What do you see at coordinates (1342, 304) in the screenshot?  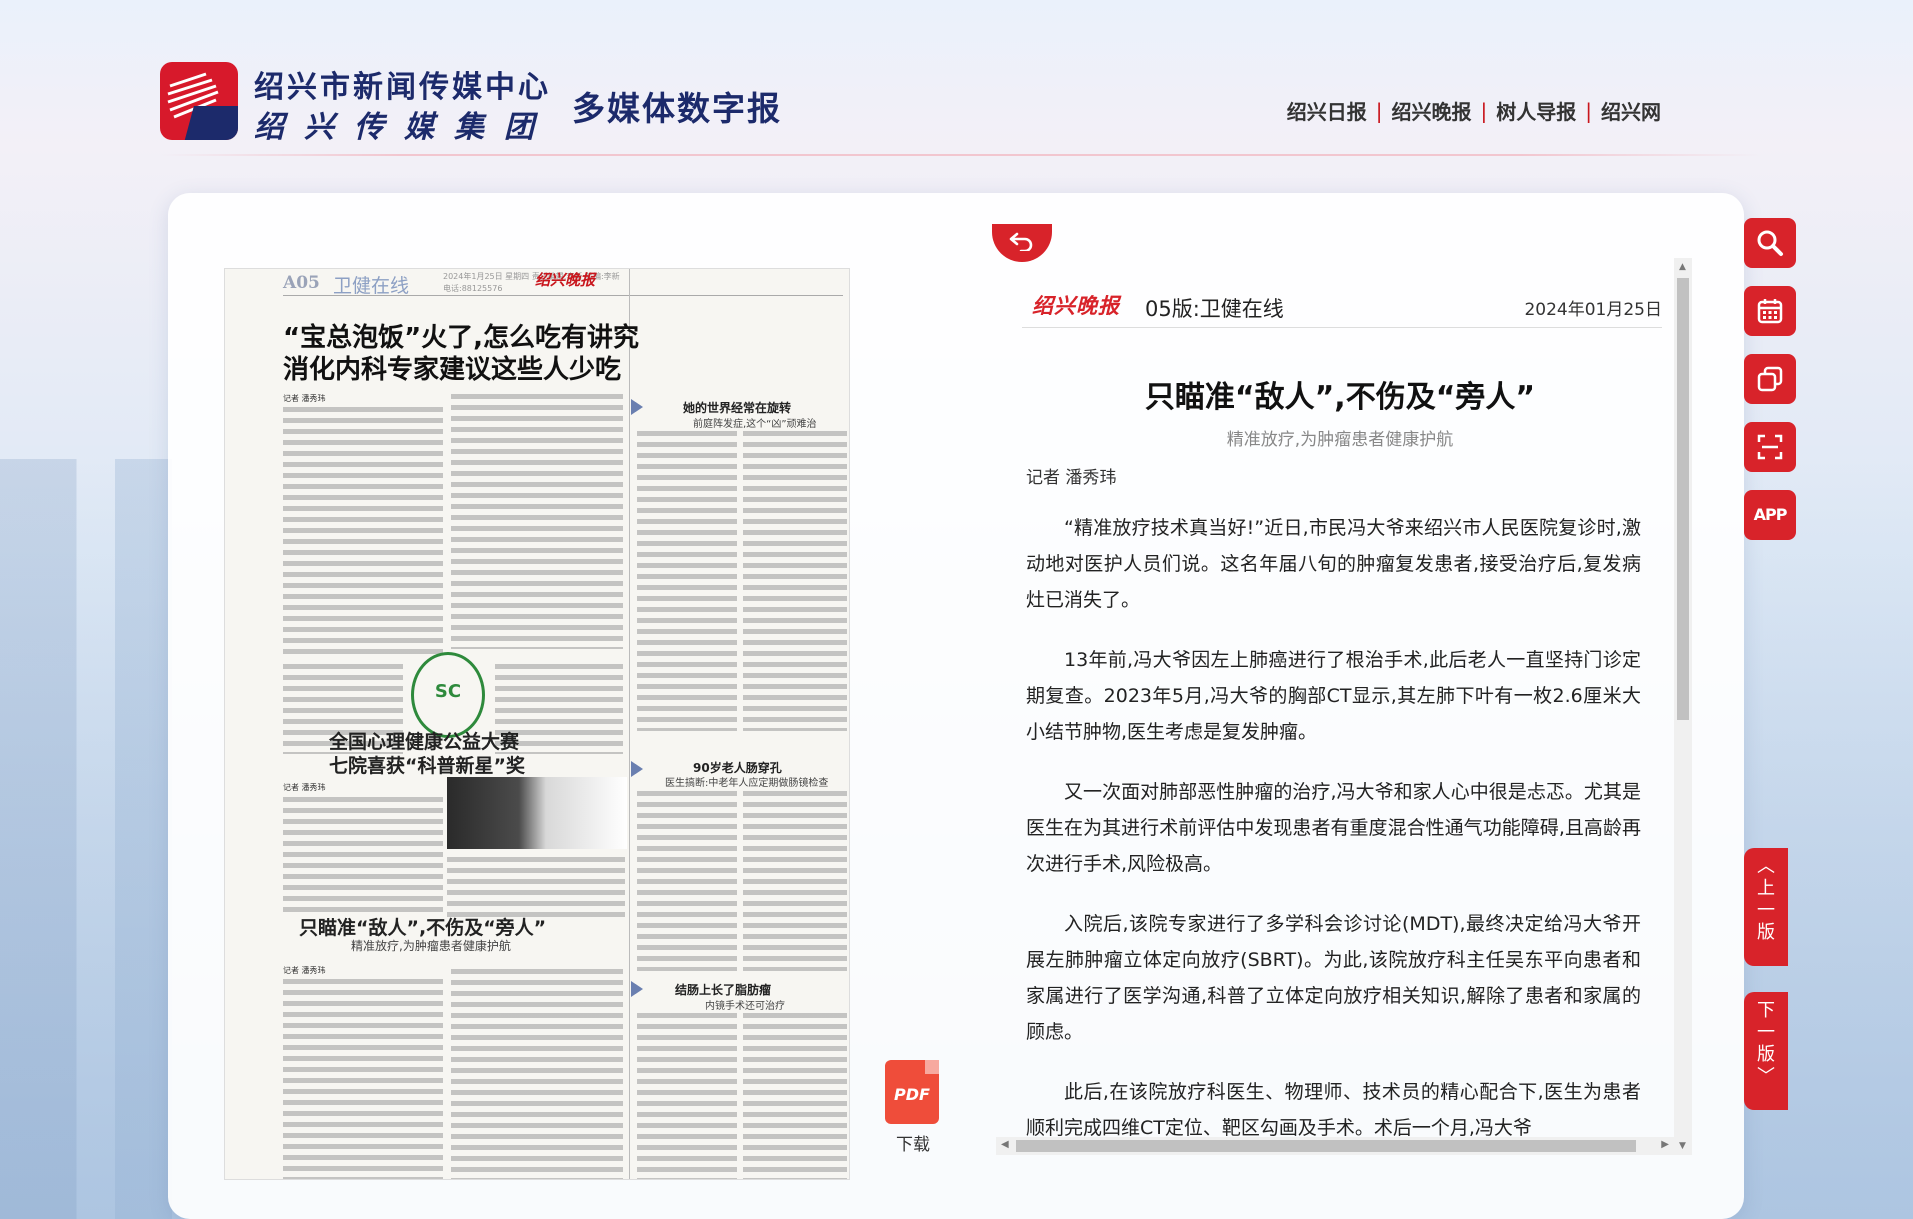 I see `article-header: 绍兴晚报 05版:卫健在线 2024年01月25日` at bounding box center [1342, 304].